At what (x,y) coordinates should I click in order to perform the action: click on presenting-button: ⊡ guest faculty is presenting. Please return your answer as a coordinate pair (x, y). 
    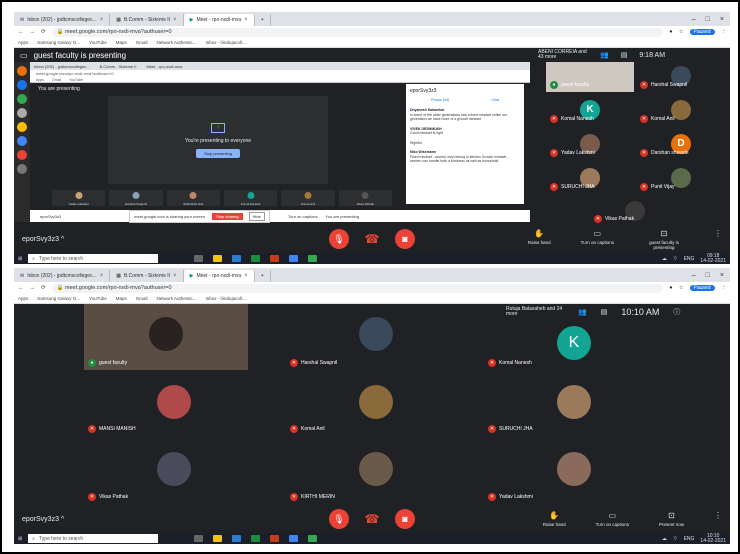
    Looking at the image, I should click on (664, 239).